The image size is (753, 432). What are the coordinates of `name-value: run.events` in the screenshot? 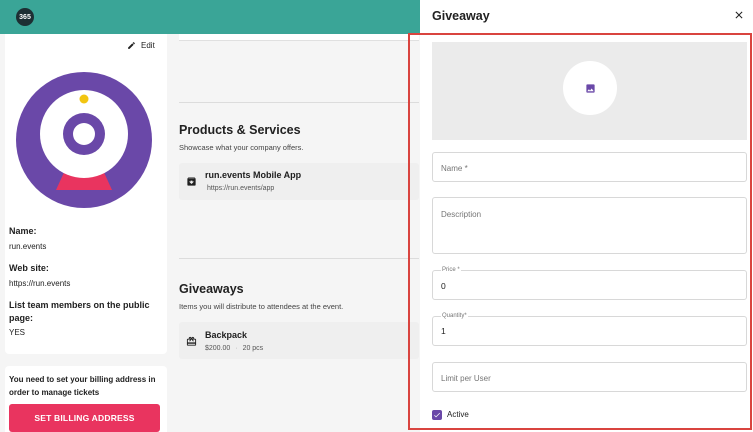 It's located at (28, 246).